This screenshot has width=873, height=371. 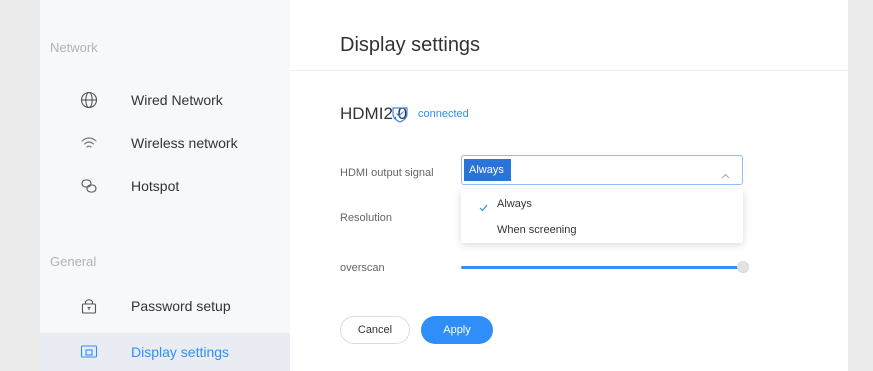 What do you see at coordinates (155, 186) in the screenshot?
I see `sidebar-item-label: Hotspot` at bounding box center [155, 186].